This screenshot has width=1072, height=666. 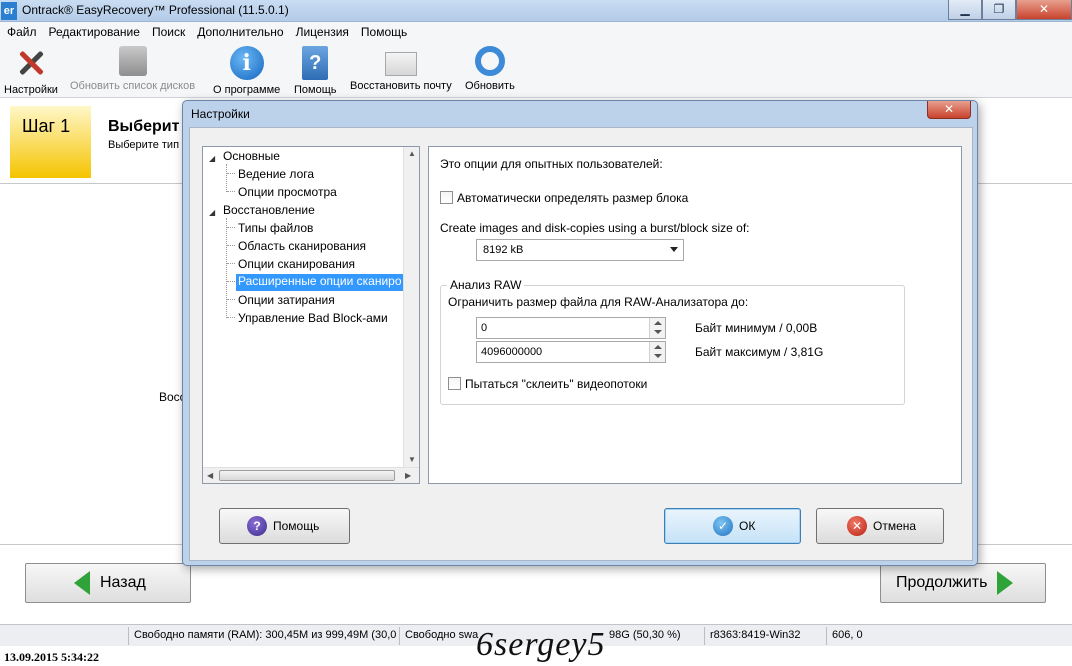 What do you see at coordinates (123, 582) in the screenshot?
I see `back-button-label: Назад` at bounding box center [123, 582].